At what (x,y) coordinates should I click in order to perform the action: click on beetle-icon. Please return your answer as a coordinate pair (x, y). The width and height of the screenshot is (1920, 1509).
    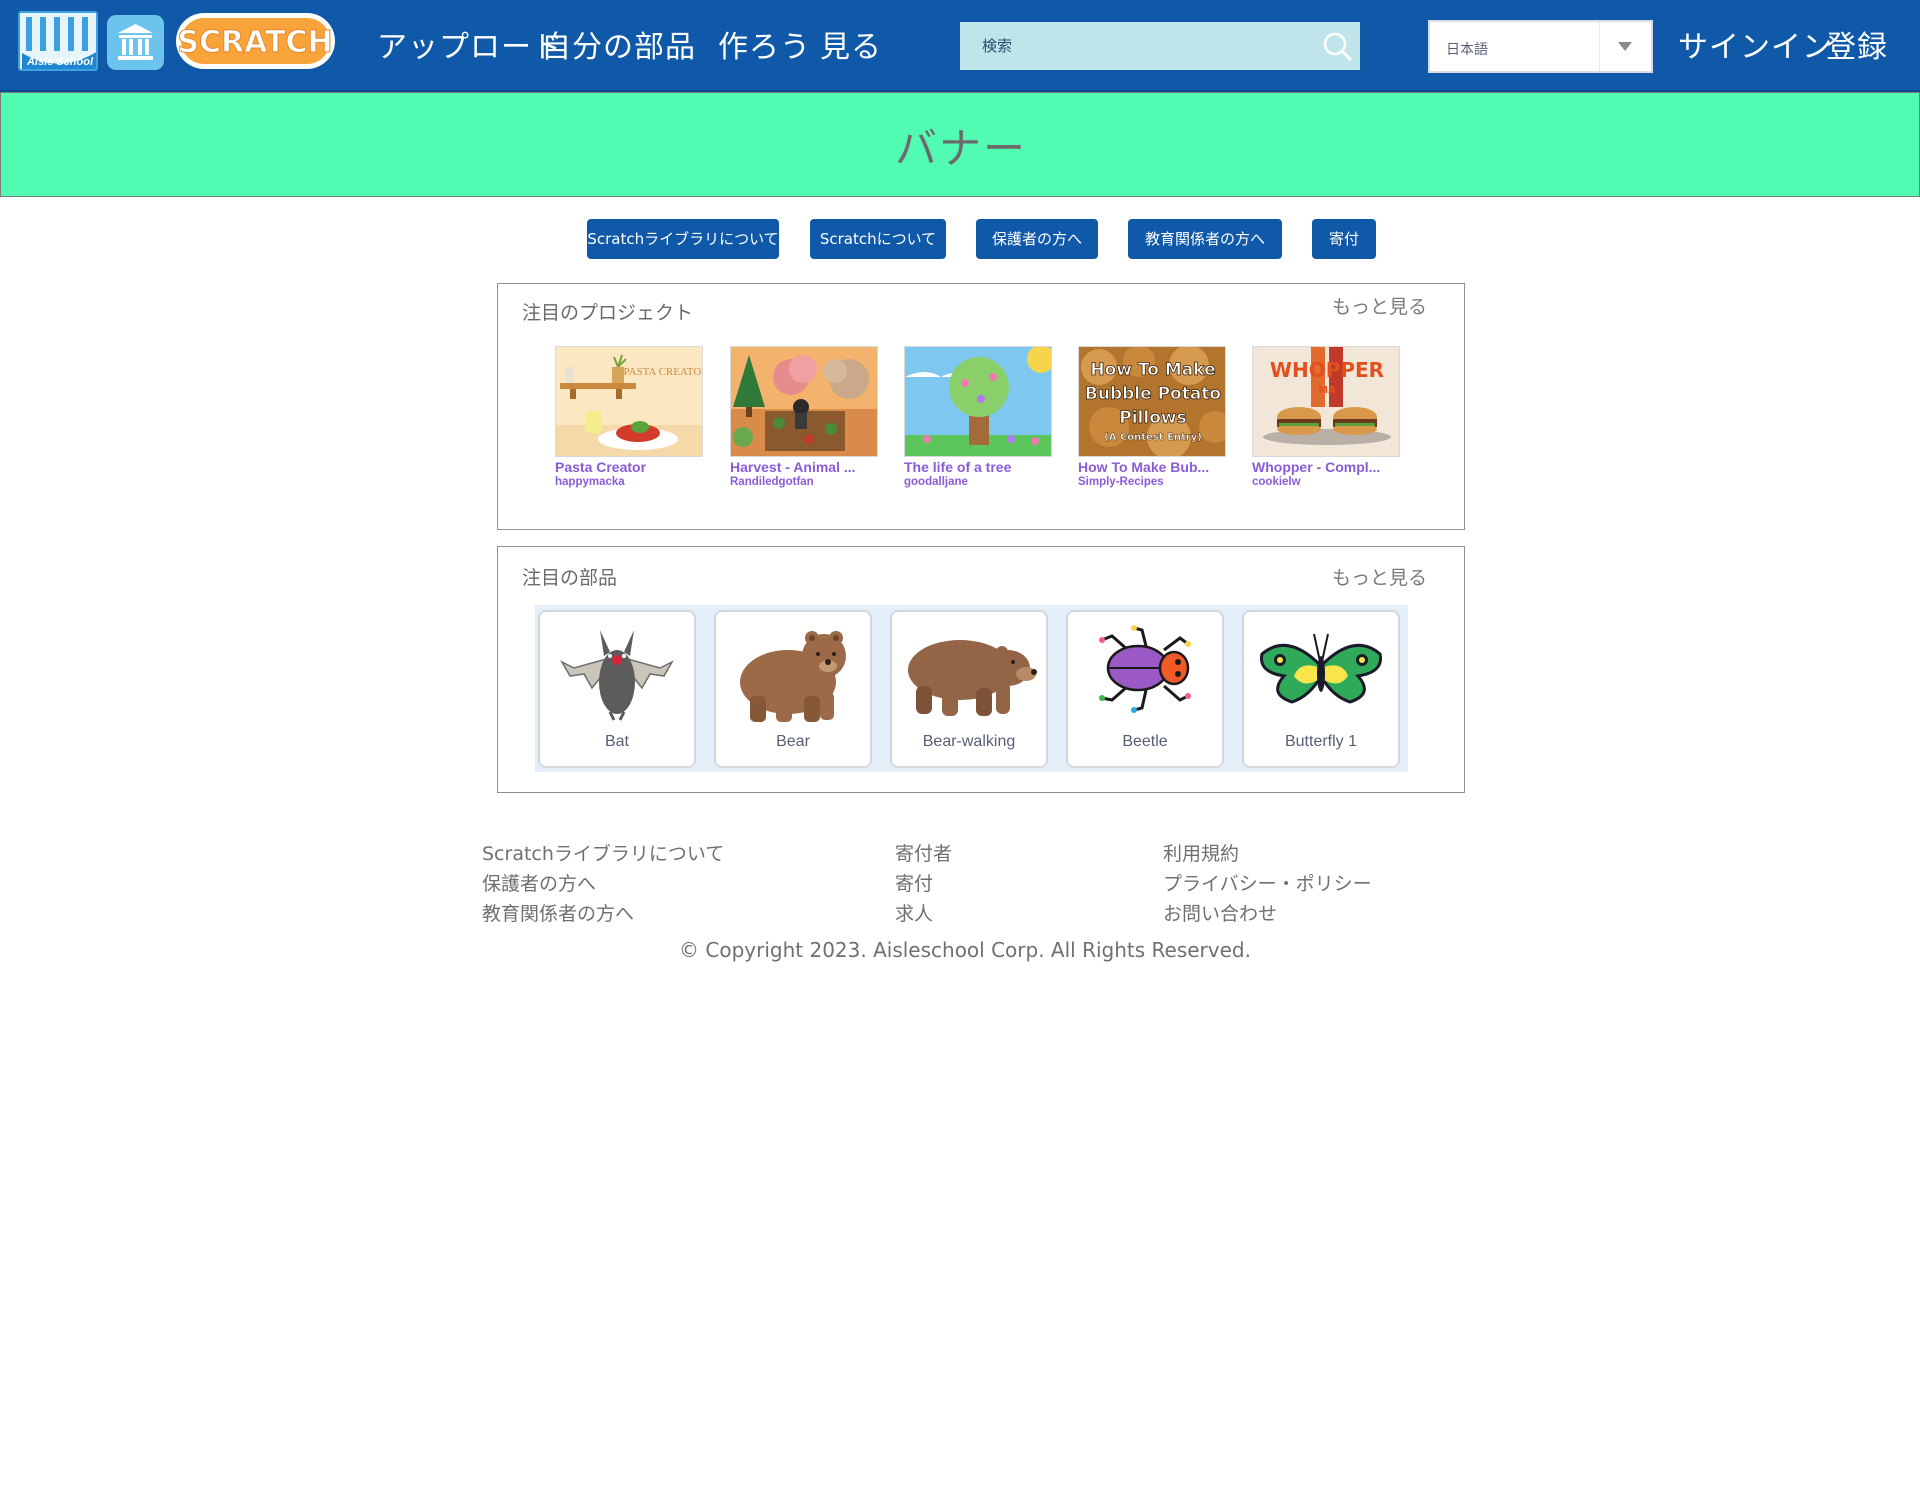
    Looking at the image, I should click on (1145, 672).